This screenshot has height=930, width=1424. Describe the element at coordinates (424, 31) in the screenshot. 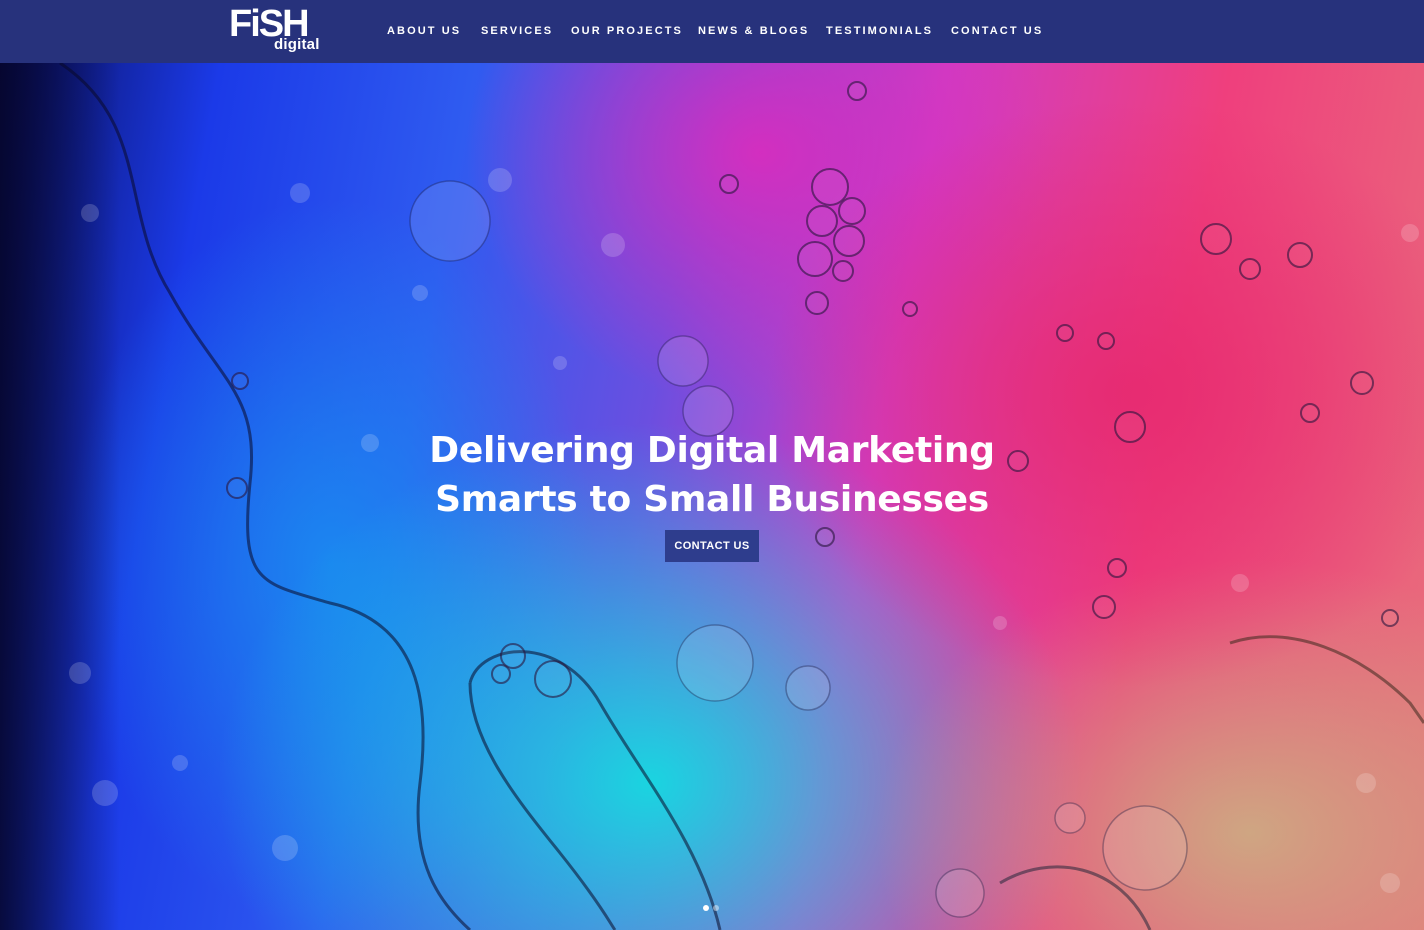

I see `nav-about-us: ABOUT US` at that location.